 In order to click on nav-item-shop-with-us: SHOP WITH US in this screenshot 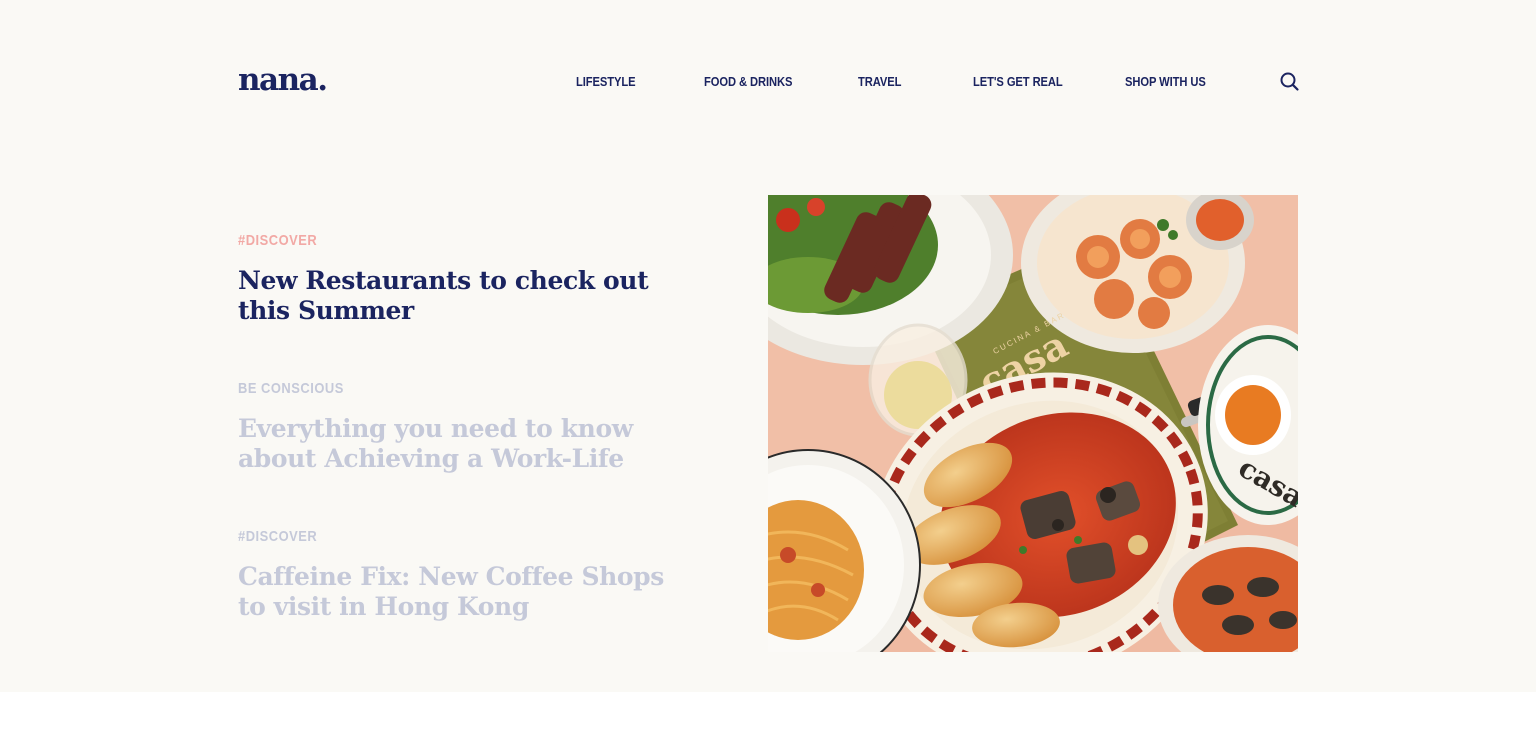, I will do `click(1165, 82)`.